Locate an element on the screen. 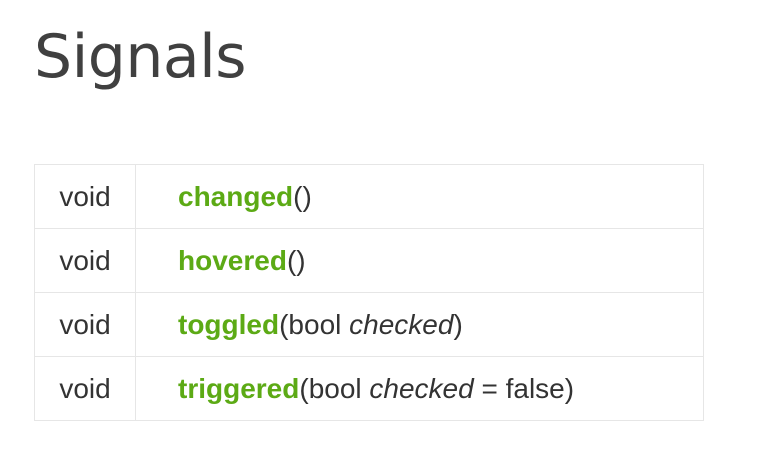 The width and height of the screenshot is (758, 460). signal-link-toggled: toggled is located at coordinates (228, 324).